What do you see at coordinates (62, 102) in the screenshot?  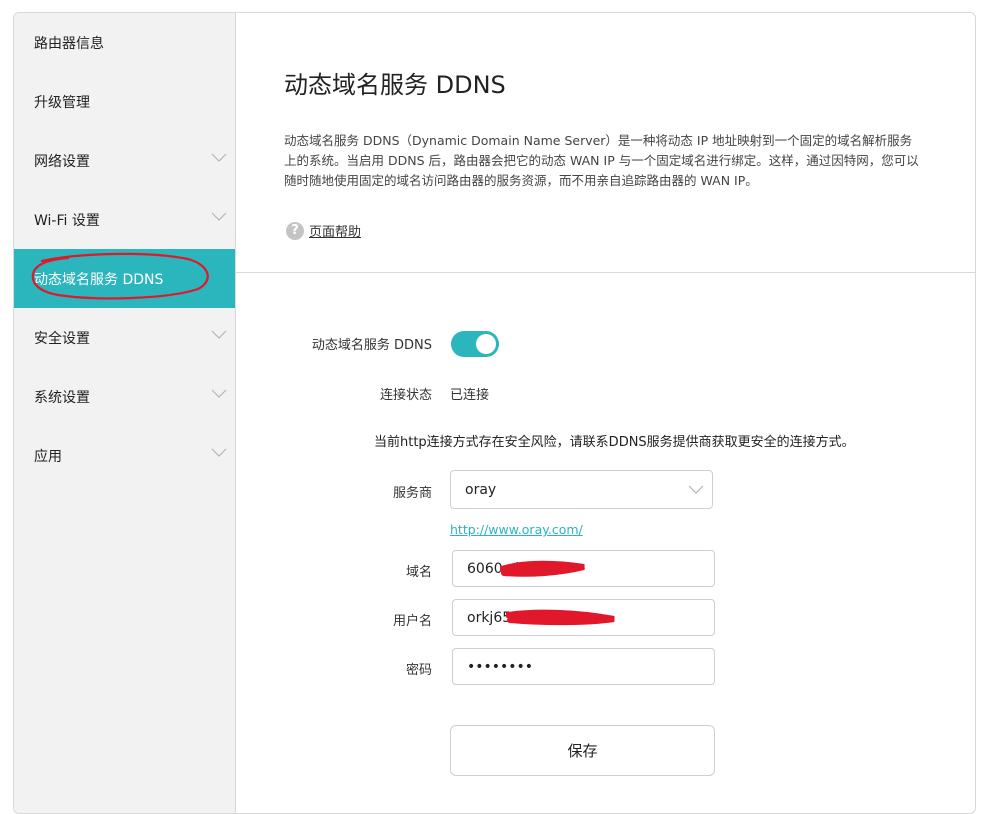 I see `sidebar-item-label: 升级管理` at bounding box center [62, 102].